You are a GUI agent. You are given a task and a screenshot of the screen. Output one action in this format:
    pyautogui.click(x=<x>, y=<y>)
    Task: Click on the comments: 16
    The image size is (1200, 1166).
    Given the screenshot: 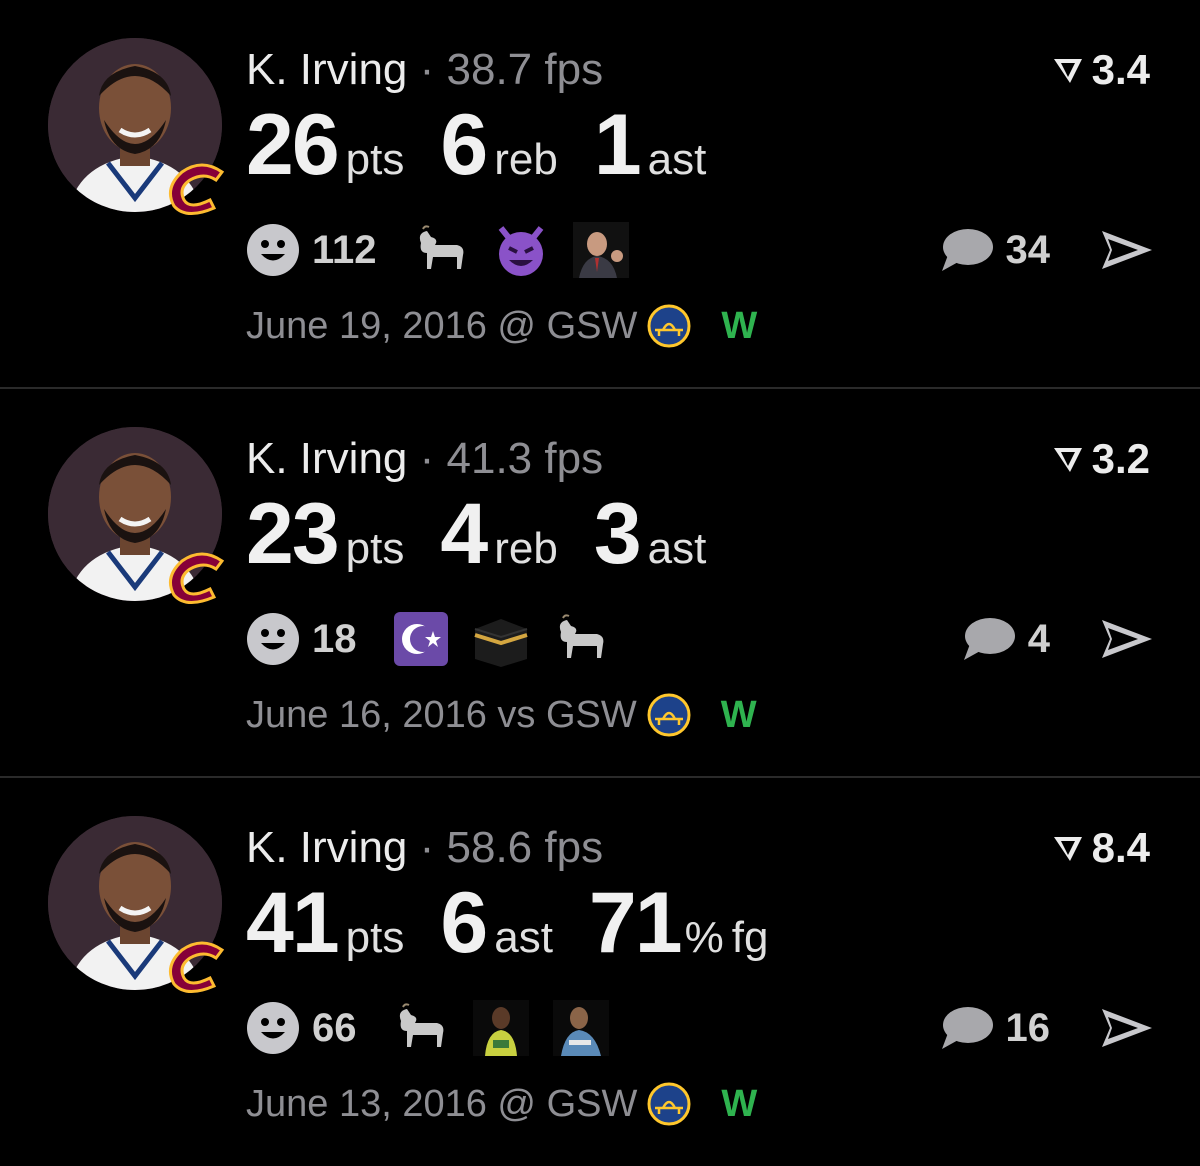 What is the action you would take?
    pyautogui.click(x=994, y=1028)
    